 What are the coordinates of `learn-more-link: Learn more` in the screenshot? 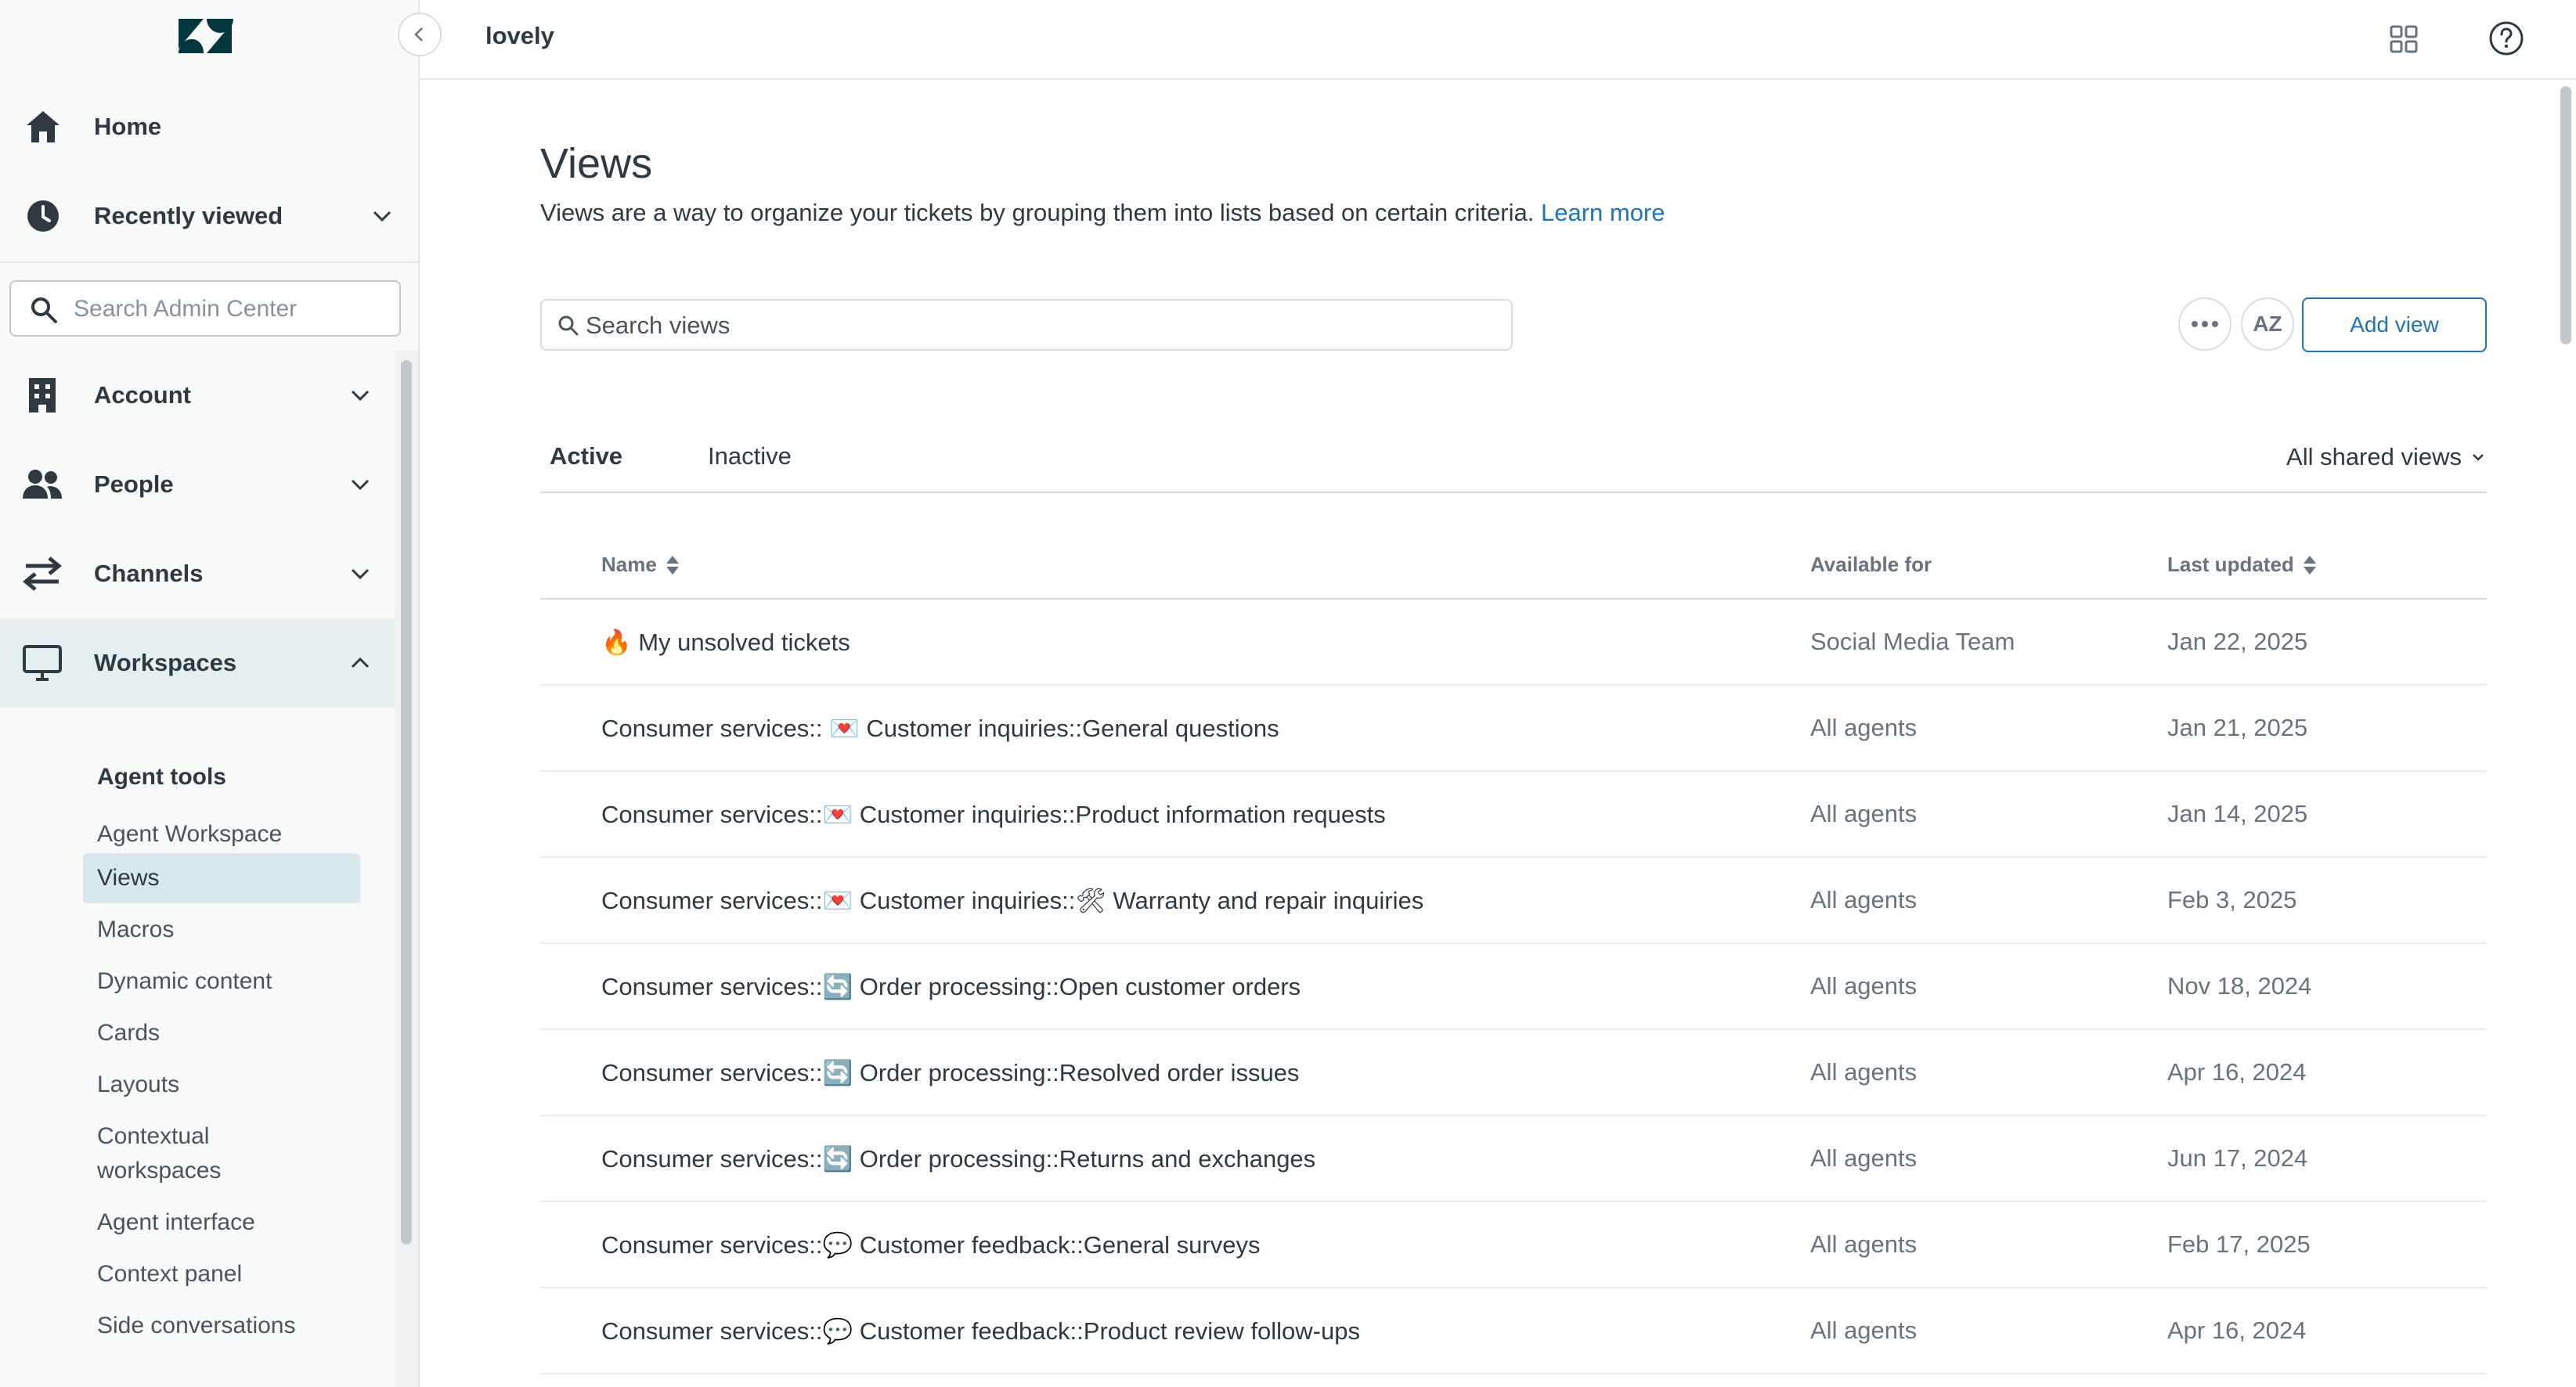 It's located at (1603, 212).